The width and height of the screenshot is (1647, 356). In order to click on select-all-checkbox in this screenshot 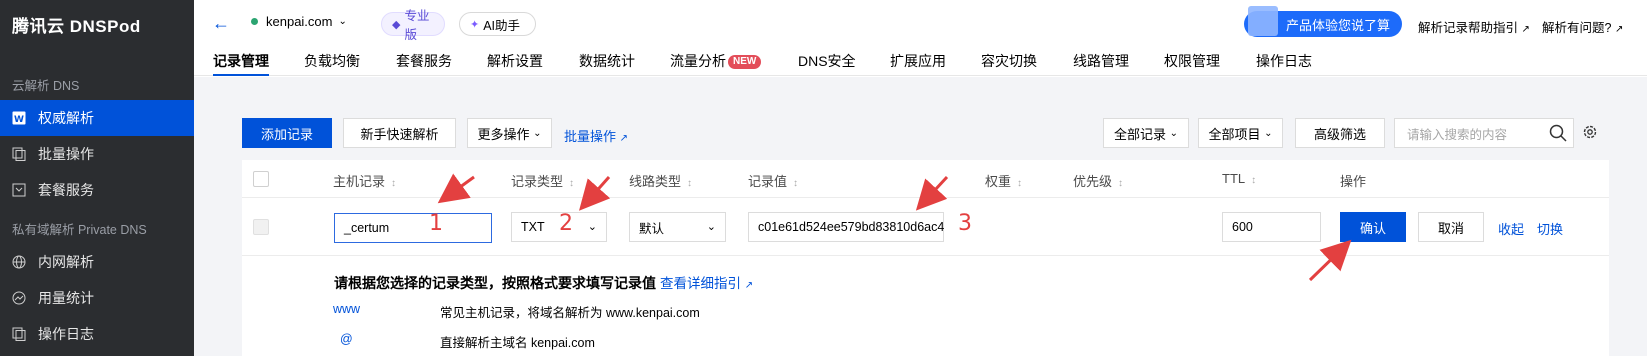, I will do `click(261, 179)`.